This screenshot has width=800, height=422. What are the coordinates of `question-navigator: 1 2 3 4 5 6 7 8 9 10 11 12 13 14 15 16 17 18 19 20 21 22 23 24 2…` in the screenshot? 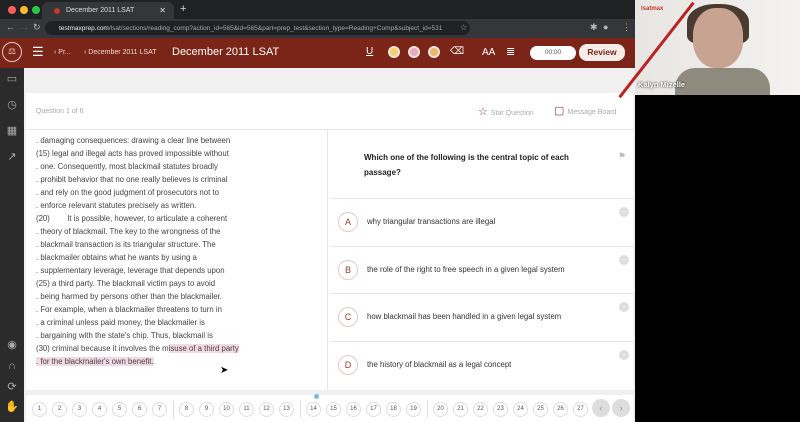 It's located at (329, 408).